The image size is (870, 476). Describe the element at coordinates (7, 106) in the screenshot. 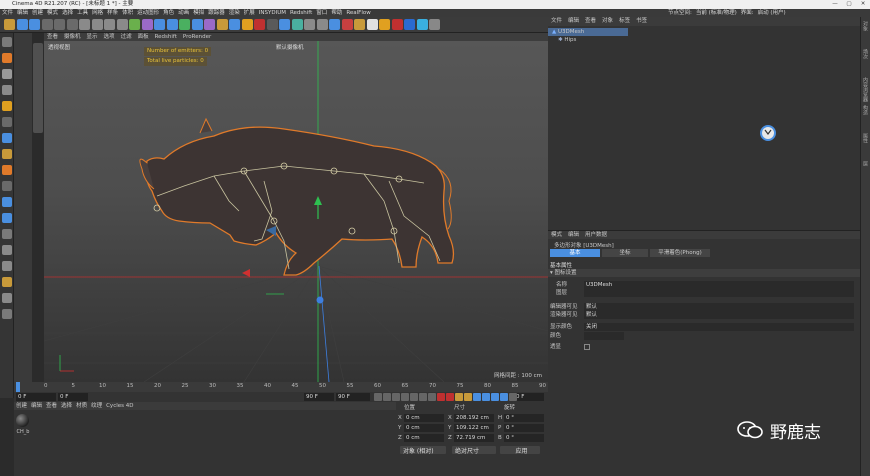

I see `mode-tool-4-icon` at that location.